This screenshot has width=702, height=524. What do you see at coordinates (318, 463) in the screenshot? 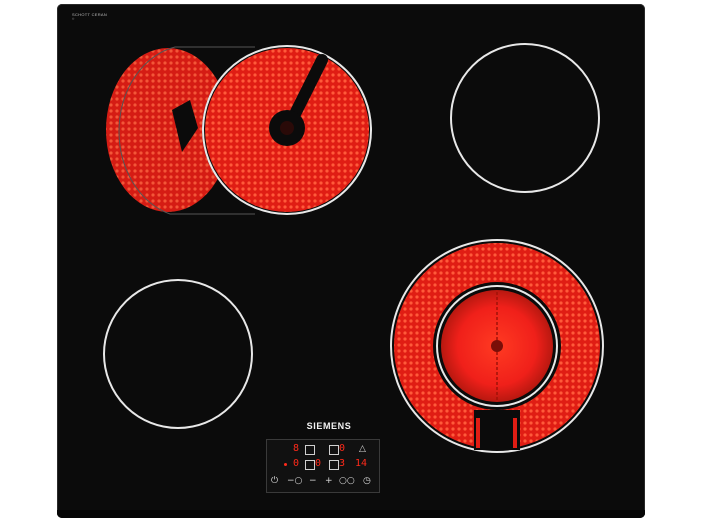
I see `front-zone-level-display: 0` at bounding box center [318, 463].